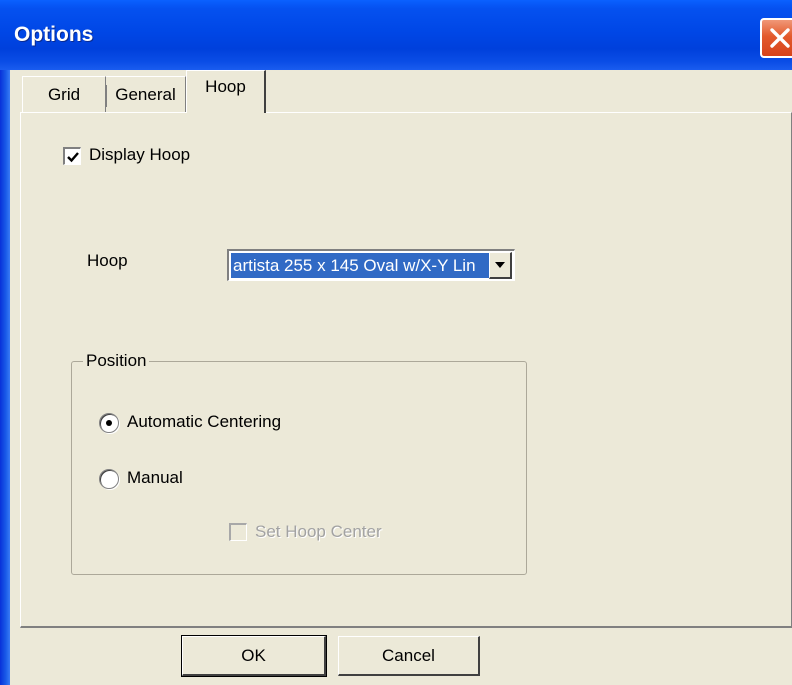 The height and width of the screenshot is (685, 792). I want to click on manual-label: Manual, so click(155, 477).